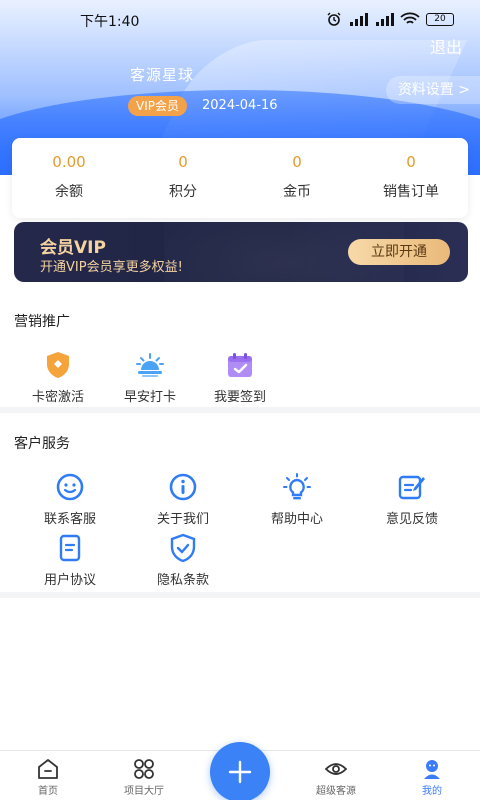 This screenshot has width=480, height=800. What do you see at coordinates (182, 580) in the screenshot?
I see `menu-item-label: 隐私条款` at bounding box center [182, 580].